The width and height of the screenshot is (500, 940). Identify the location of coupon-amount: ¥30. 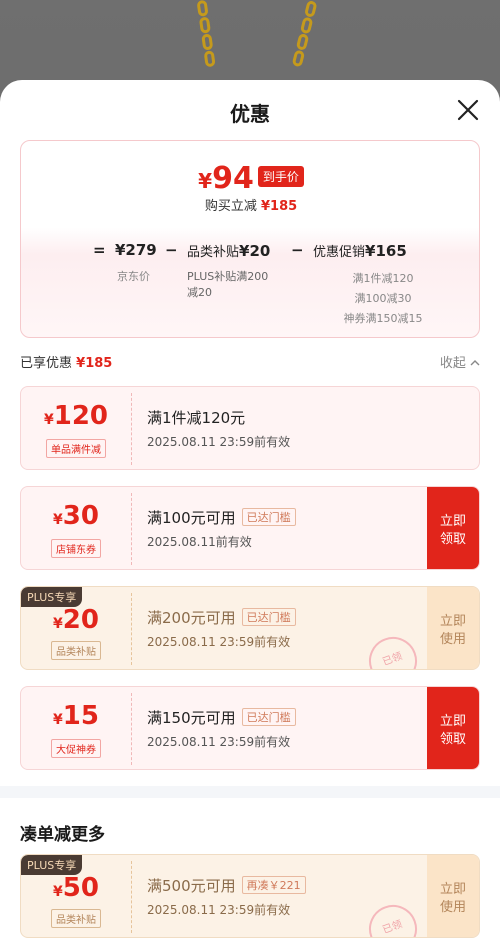
(76, 516).